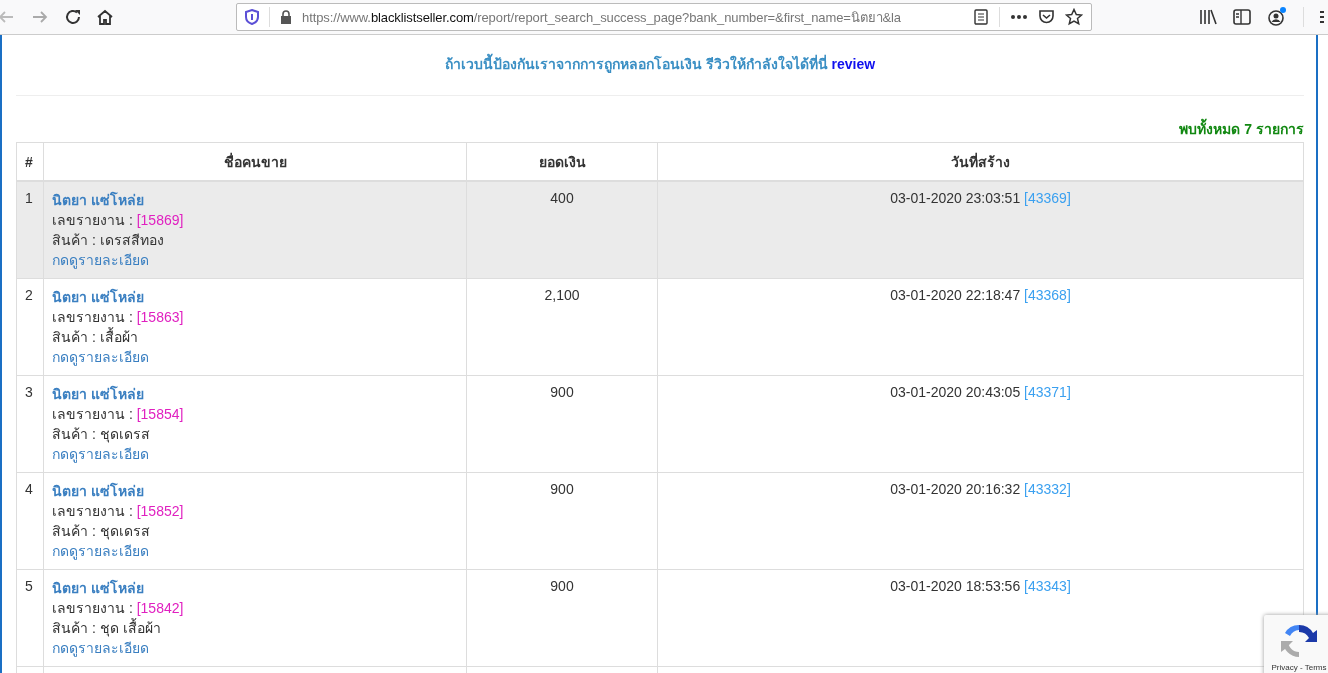  I want to click on address-bar: https://www.blacklistseller.com/report/report_search_success_page?bank_number=&first_name=นิตยา&la, so click(664, 17).